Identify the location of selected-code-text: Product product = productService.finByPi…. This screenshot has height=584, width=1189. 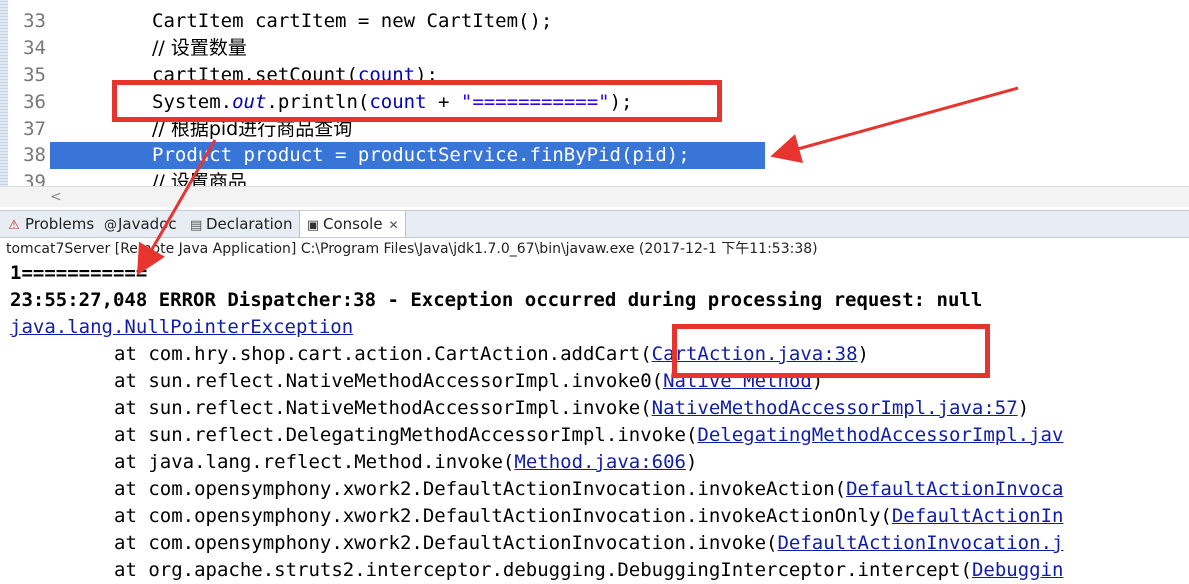
(421, 155).